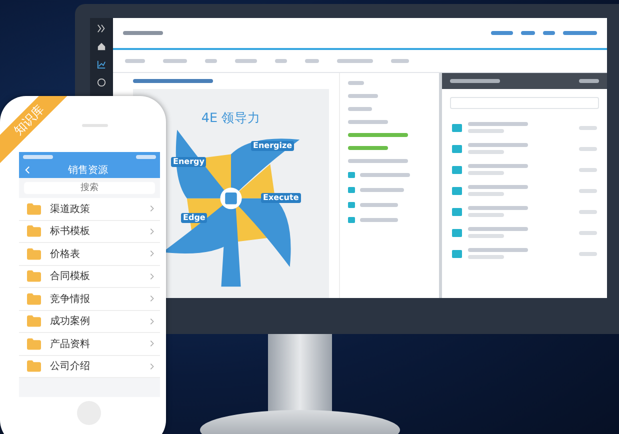 The width and height of the screenshot is (619, 434). What do you see at coordinates (272, 146) in the screenshot?
I see `petal-label: Energize` at bounding box center [272, 146].